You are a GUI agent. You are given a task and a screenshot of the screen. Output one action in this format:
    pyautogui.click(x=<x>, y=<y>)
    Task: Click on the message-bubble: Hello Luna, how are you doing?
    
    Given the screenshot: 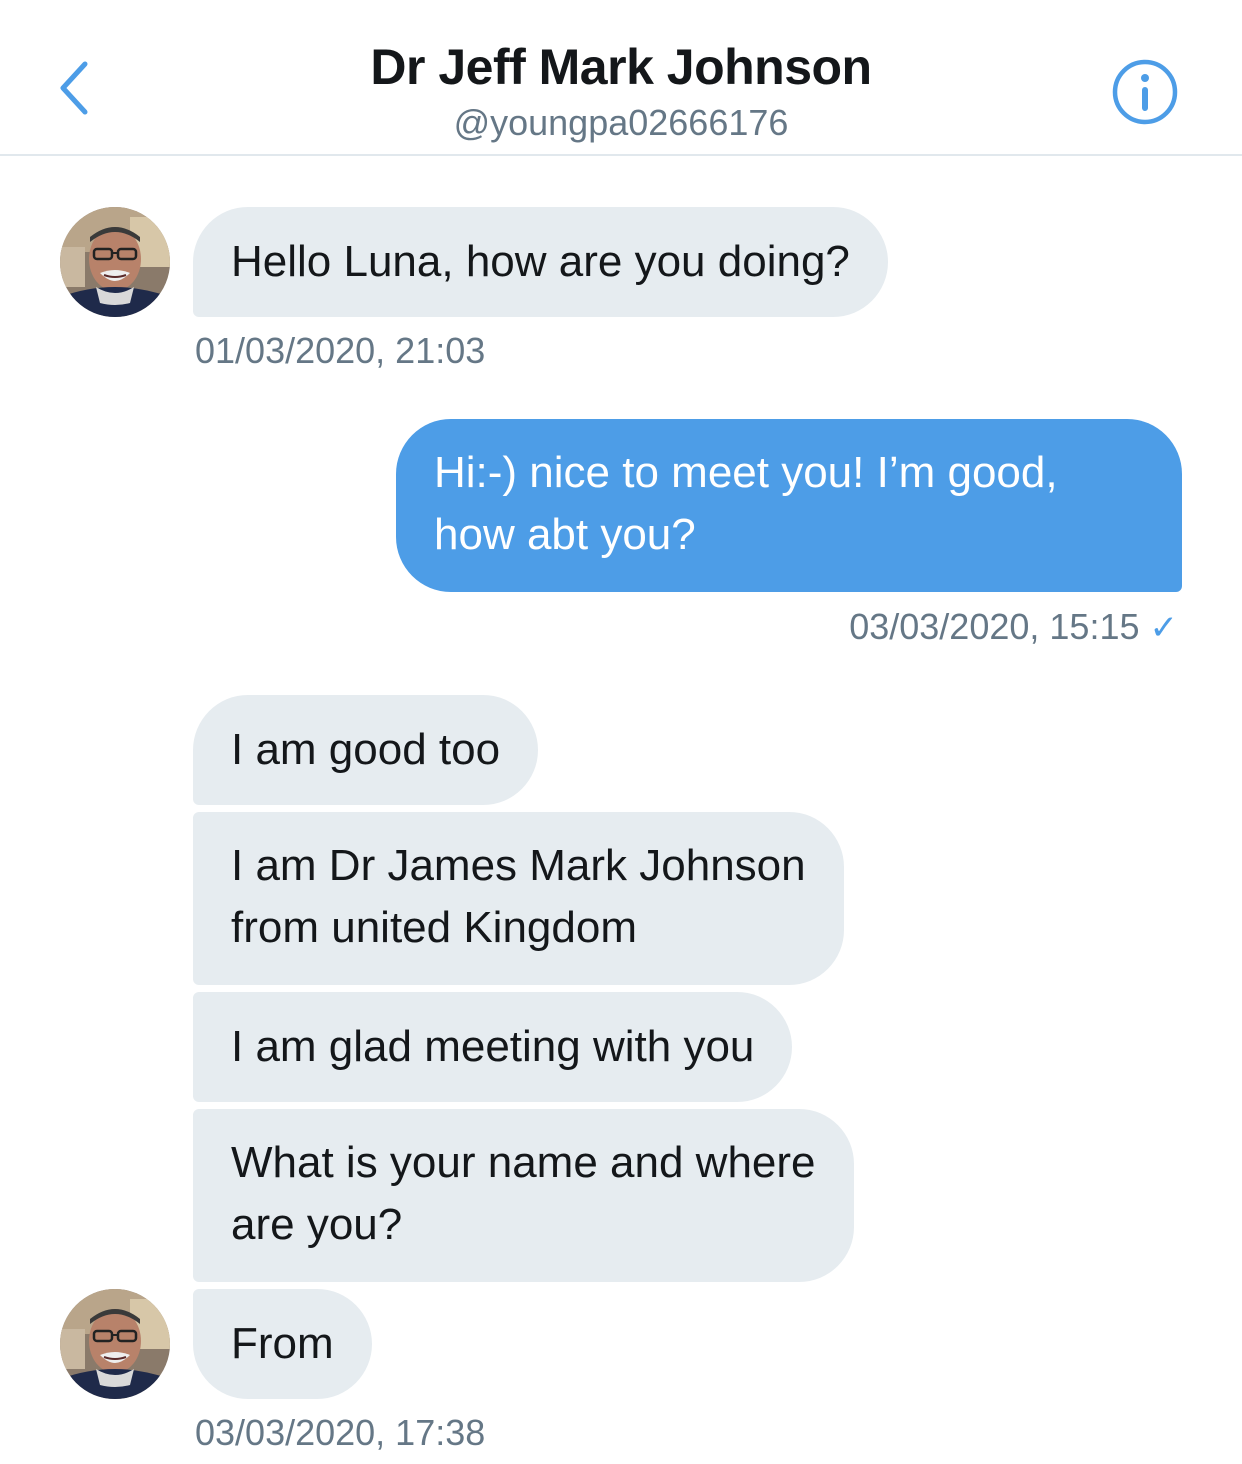 What is the action you would take?
    pyautogui.click(x=540, y=262)
    